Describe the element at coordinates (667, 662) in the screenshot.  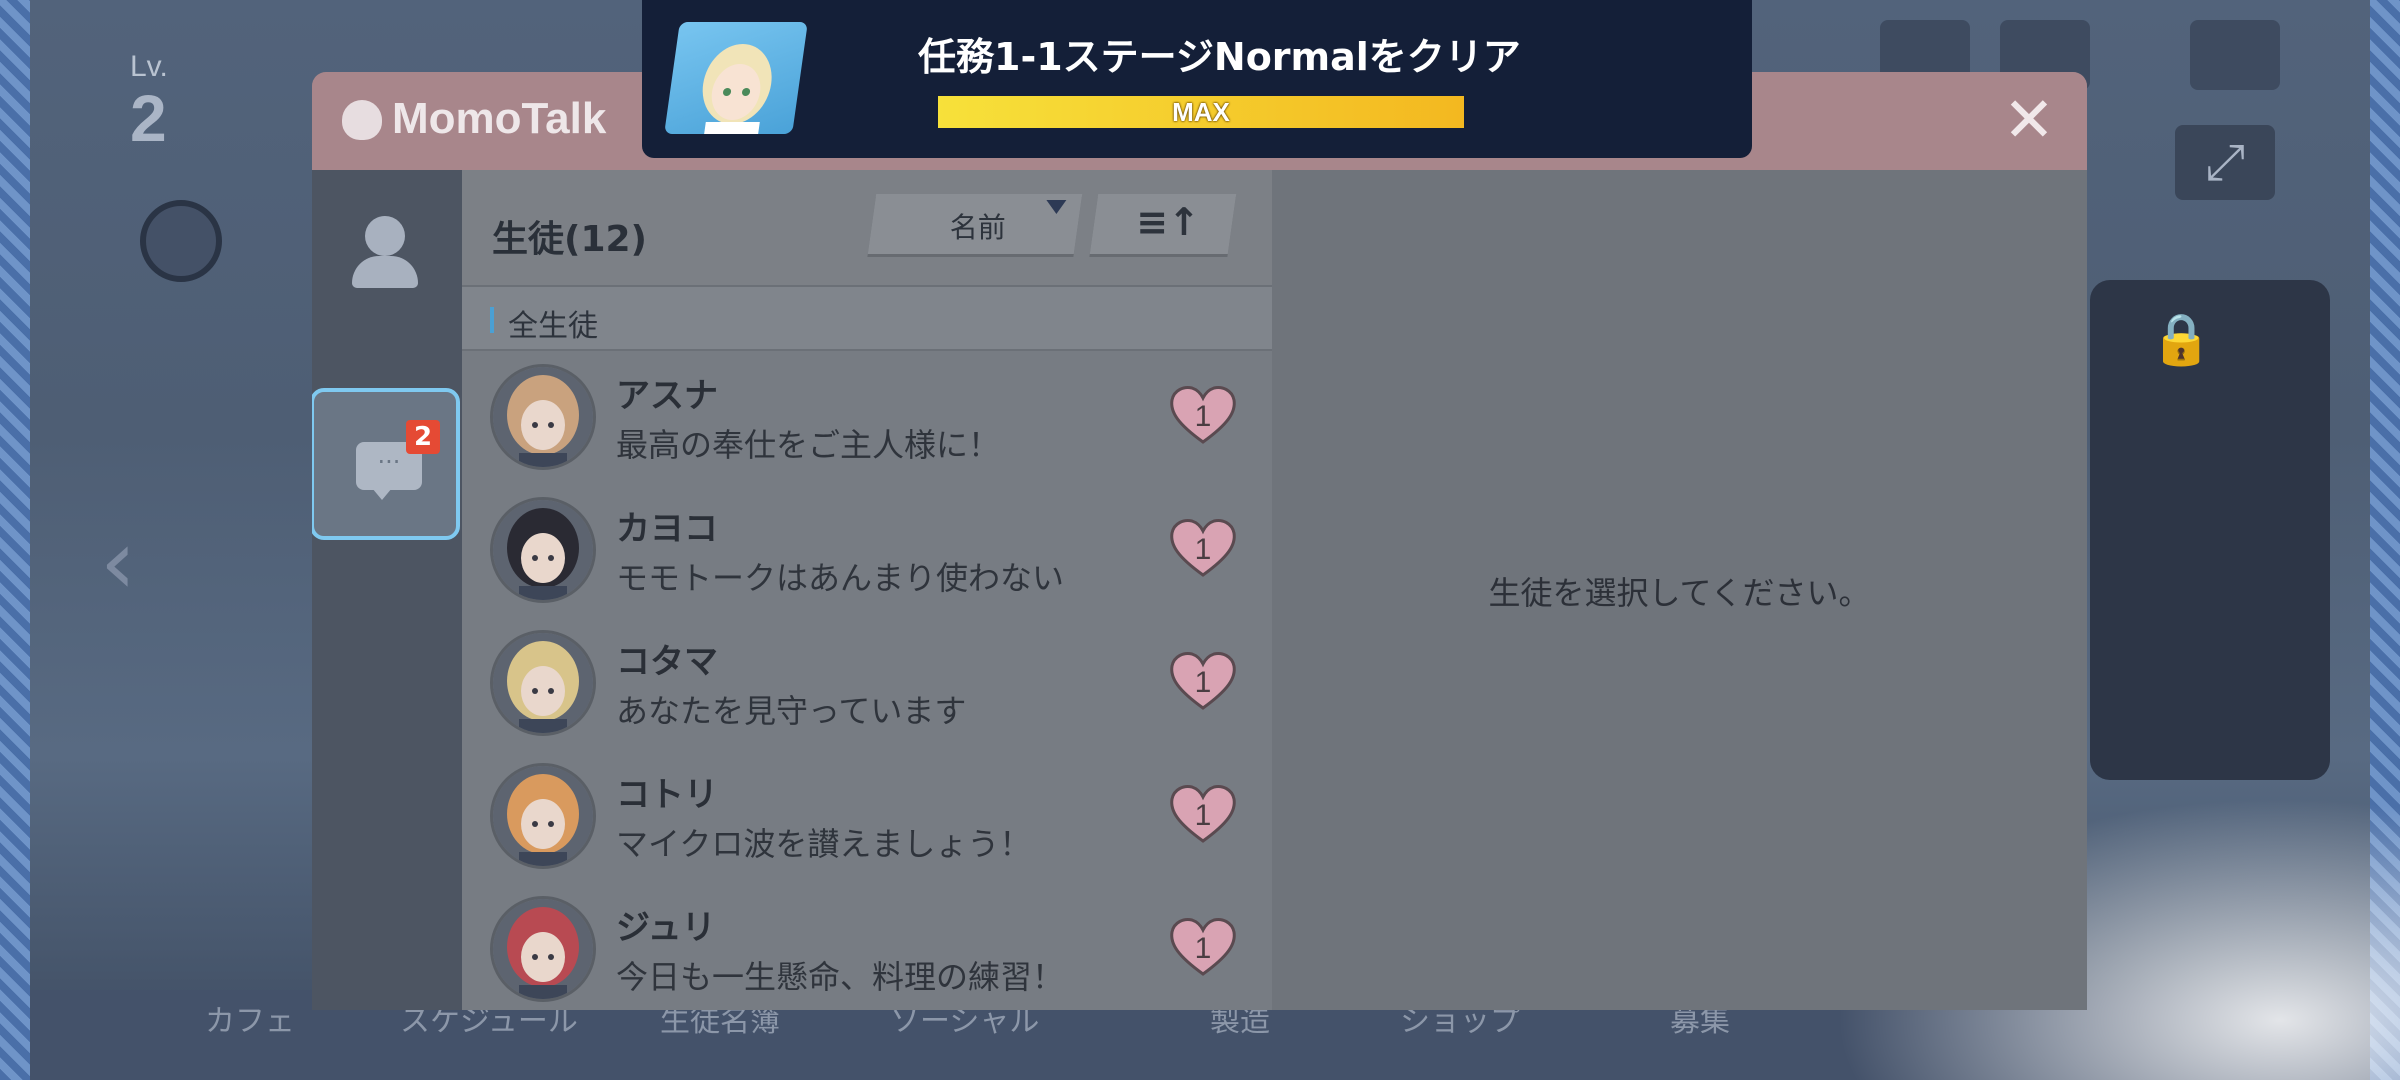
I see `student-name: コタマ` at that location.